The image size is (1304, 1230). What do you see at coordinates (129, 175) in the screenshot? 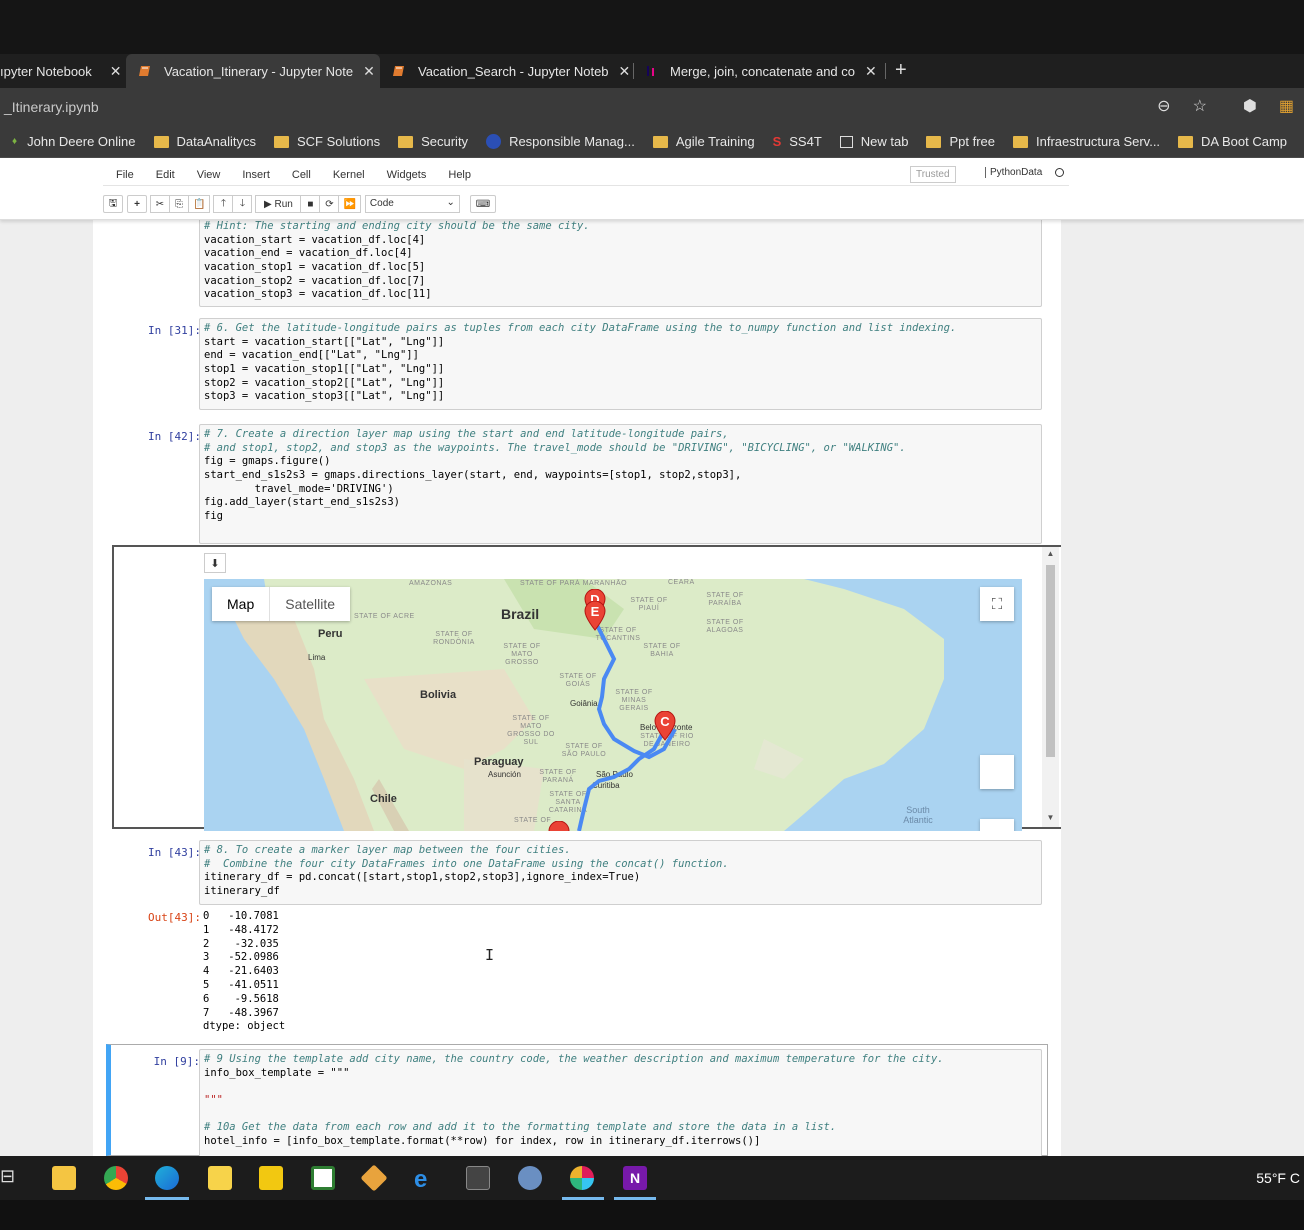
I see `menu-file: File` at bounding box center [129, 175].